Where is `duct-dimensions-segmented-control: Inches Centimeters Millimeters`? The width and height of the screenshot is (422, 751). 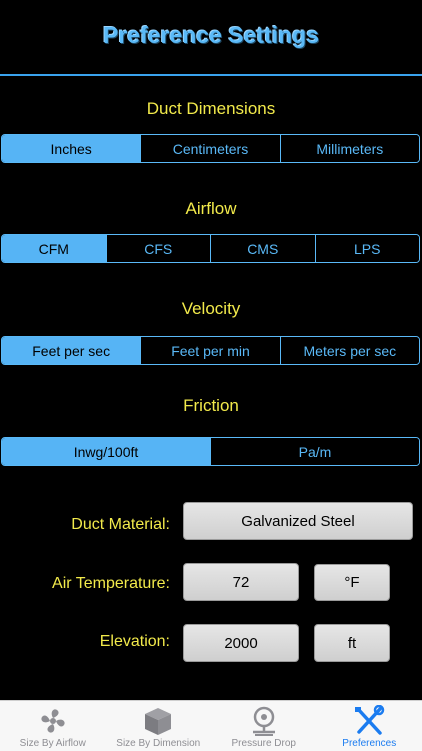
duct-dimensions-segmented-control: Inches Centimeters Millimeters is located at coordinates (210, 148).